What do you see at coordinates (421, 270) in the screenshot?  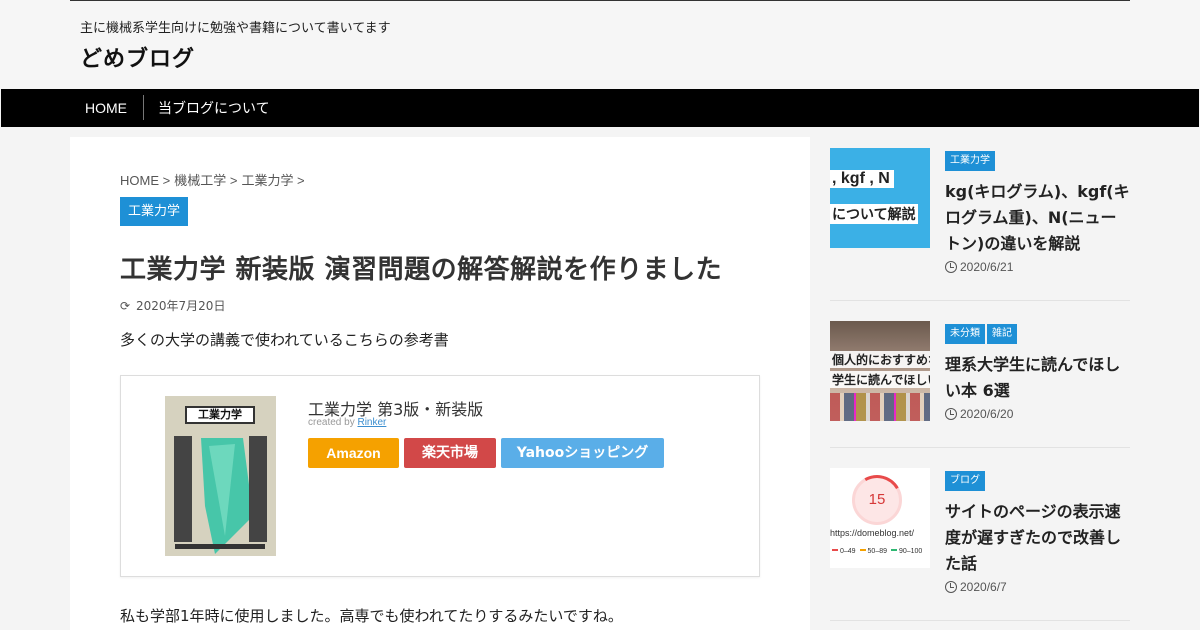 I see `post-title: 工業力学 新装版 演習問題の解答解説を作りました` at bounding box center [421, 270].